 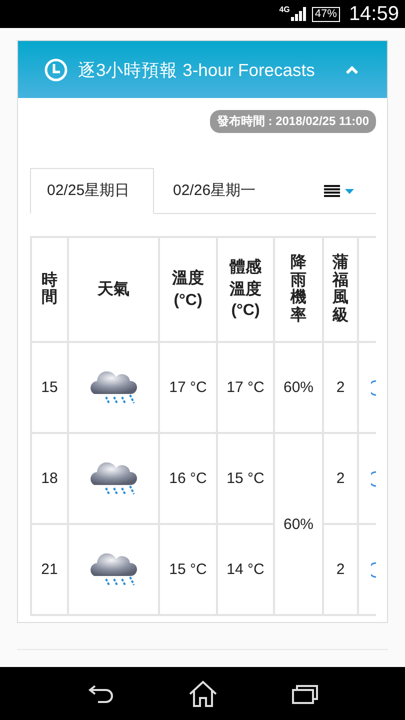 I want to click on network-label: 4G, so click(x=284, y=9).